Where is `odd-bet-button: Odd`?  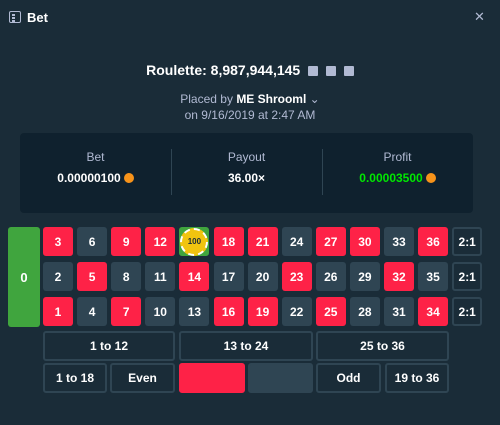
odd-bet-button: Odd is located at coordinates (348, 378).